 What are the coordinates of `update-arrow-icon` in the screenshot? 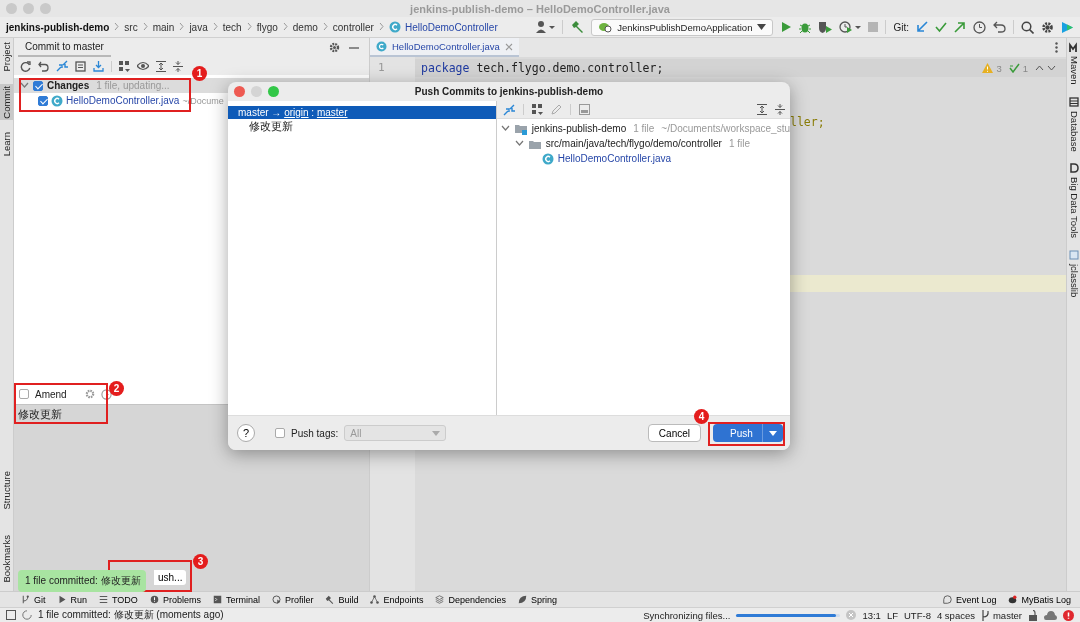 It's located at (922, 27).